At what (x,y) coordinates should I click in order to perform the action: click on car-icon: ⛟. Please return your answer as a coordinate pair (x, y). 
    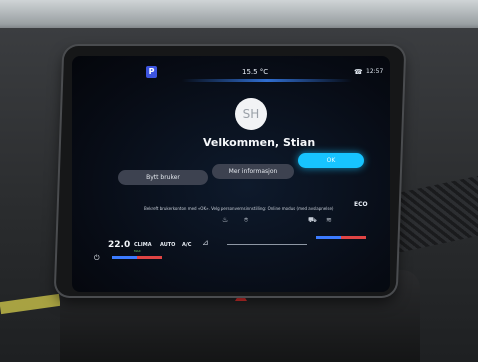
    Looking at the image, I should click on (312, 220).